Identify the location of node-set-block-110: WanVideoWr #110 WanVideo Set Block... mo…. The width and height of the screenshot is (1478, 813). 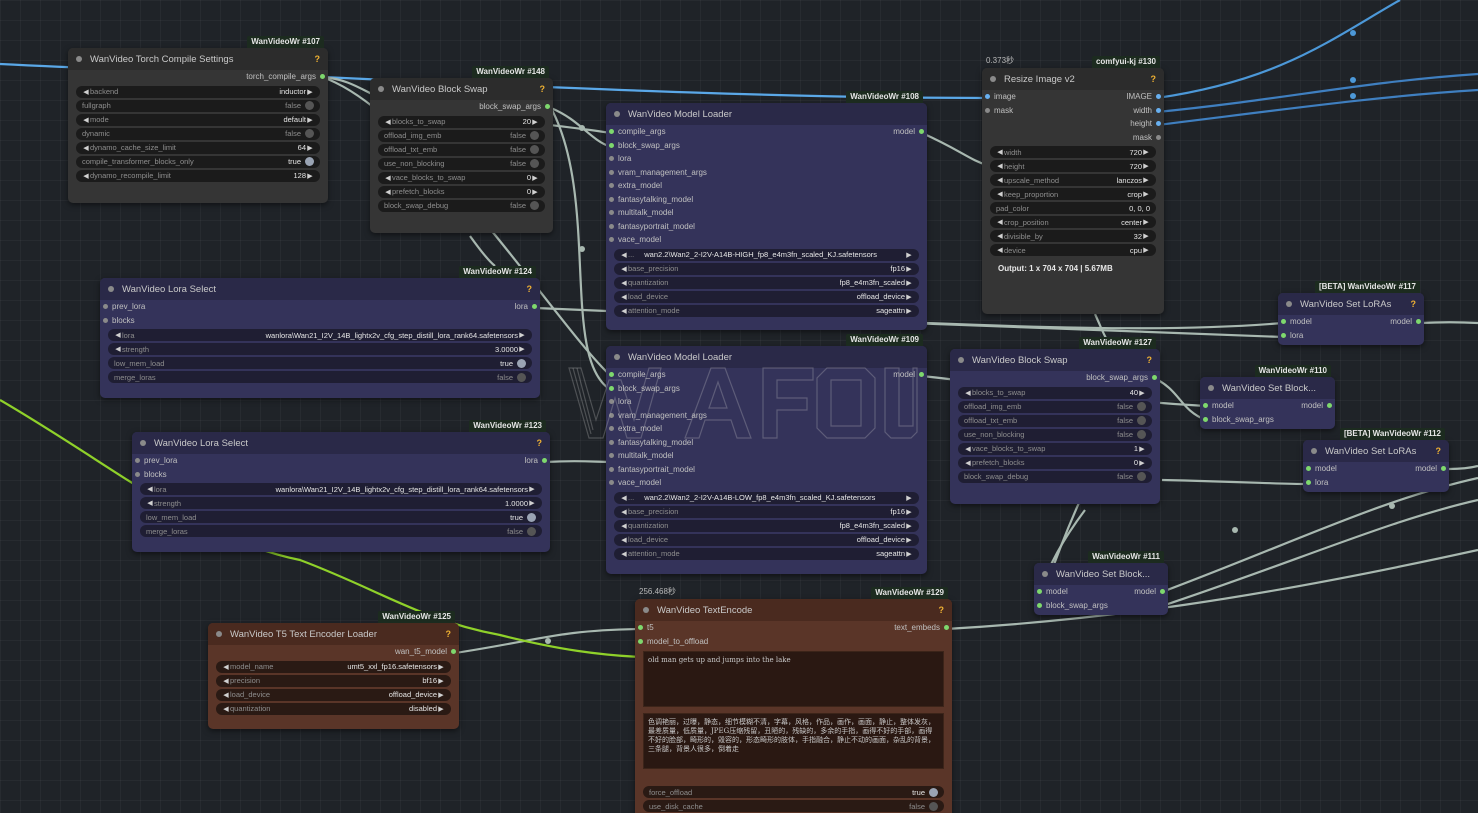
(1267, 397).